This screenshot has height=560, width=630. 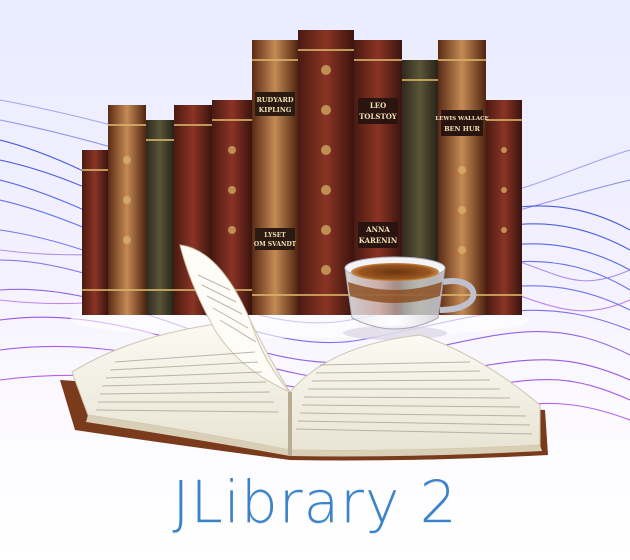 I want to click on book-spine-benhur, so click(x=462, y=177).